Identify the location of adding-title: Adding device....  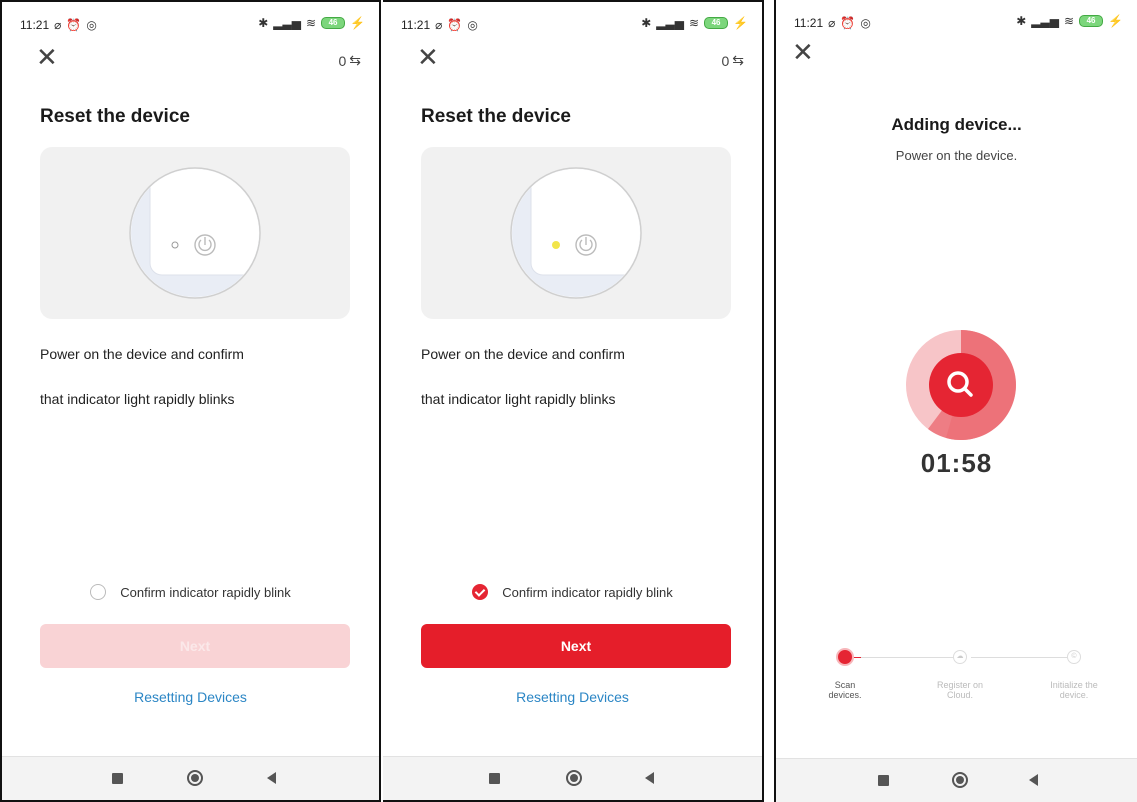
(956, 124).